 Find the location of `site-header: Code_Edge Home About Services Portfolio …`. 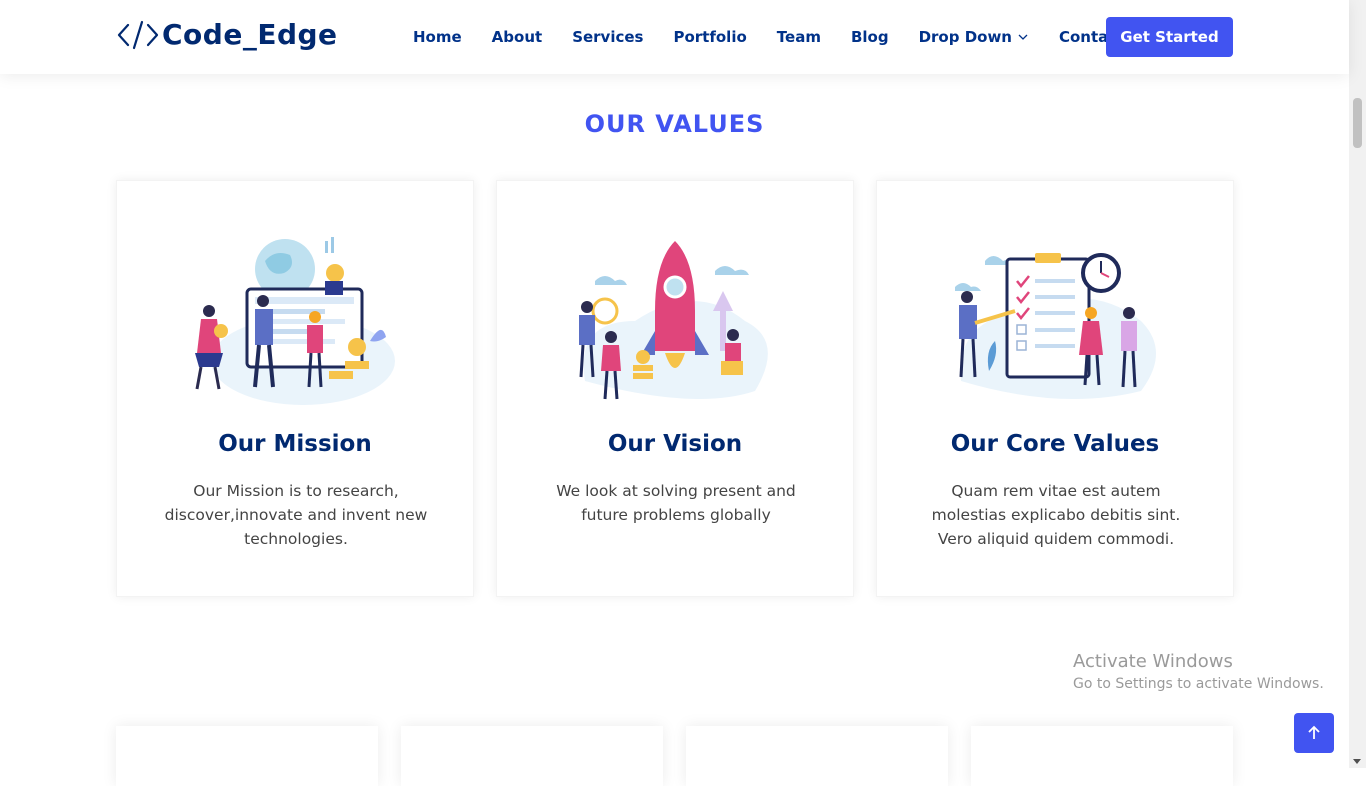

site-header: Code_Edge Home About Services Portfolio … is located at coordinates (674, 37).